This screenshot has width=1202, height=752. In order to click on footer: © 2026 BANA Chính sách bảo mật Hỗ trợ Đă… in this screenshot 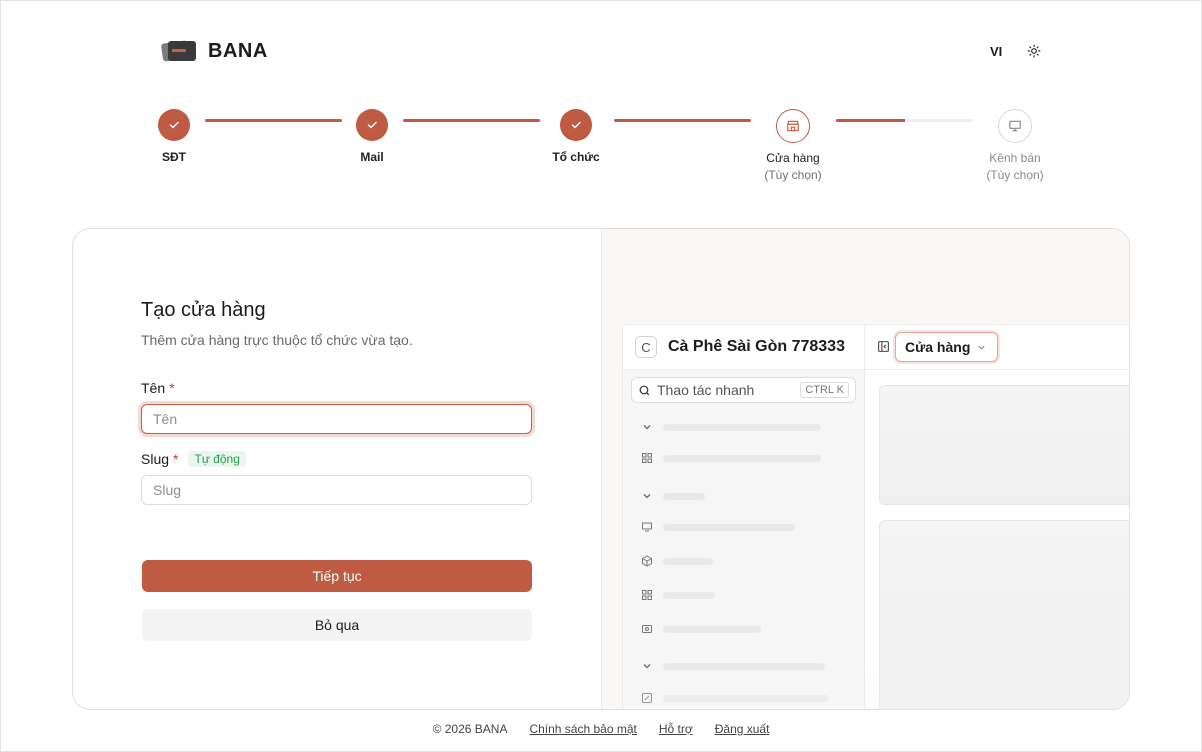, I will do `click(601, 729)`.